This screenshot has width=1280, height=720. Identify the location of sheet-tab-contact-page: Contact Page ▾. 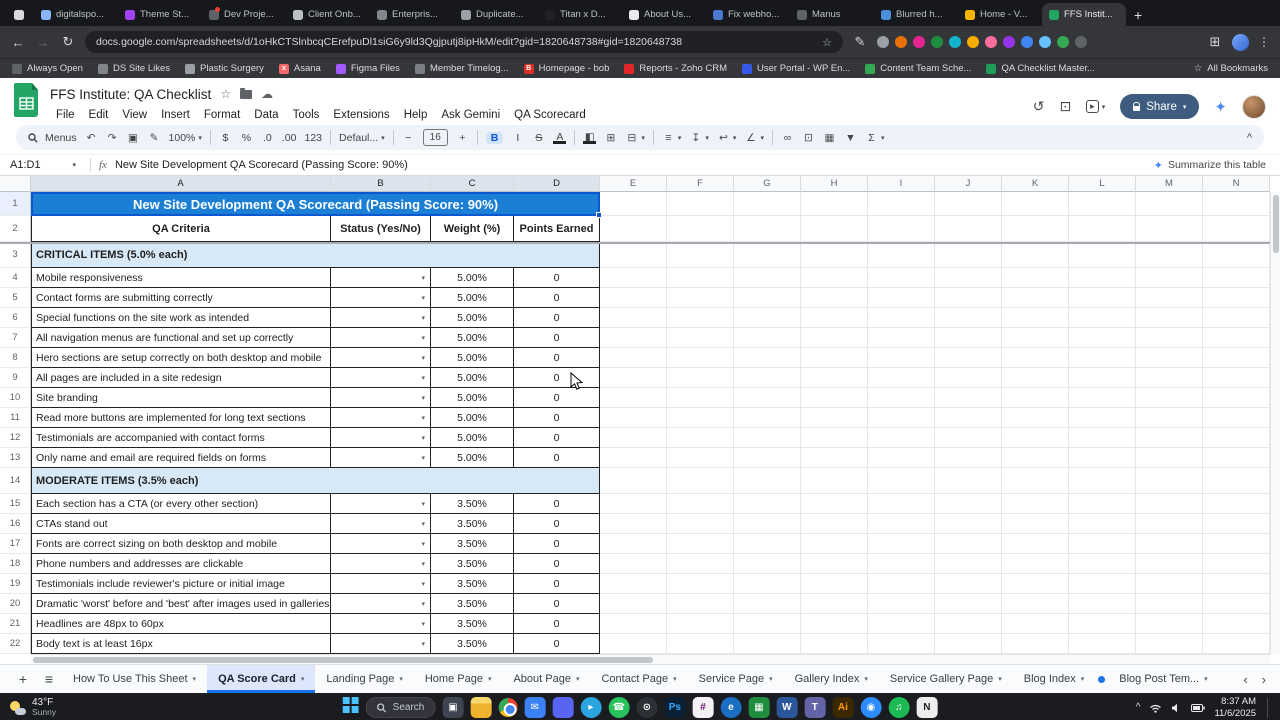
(638, 679).